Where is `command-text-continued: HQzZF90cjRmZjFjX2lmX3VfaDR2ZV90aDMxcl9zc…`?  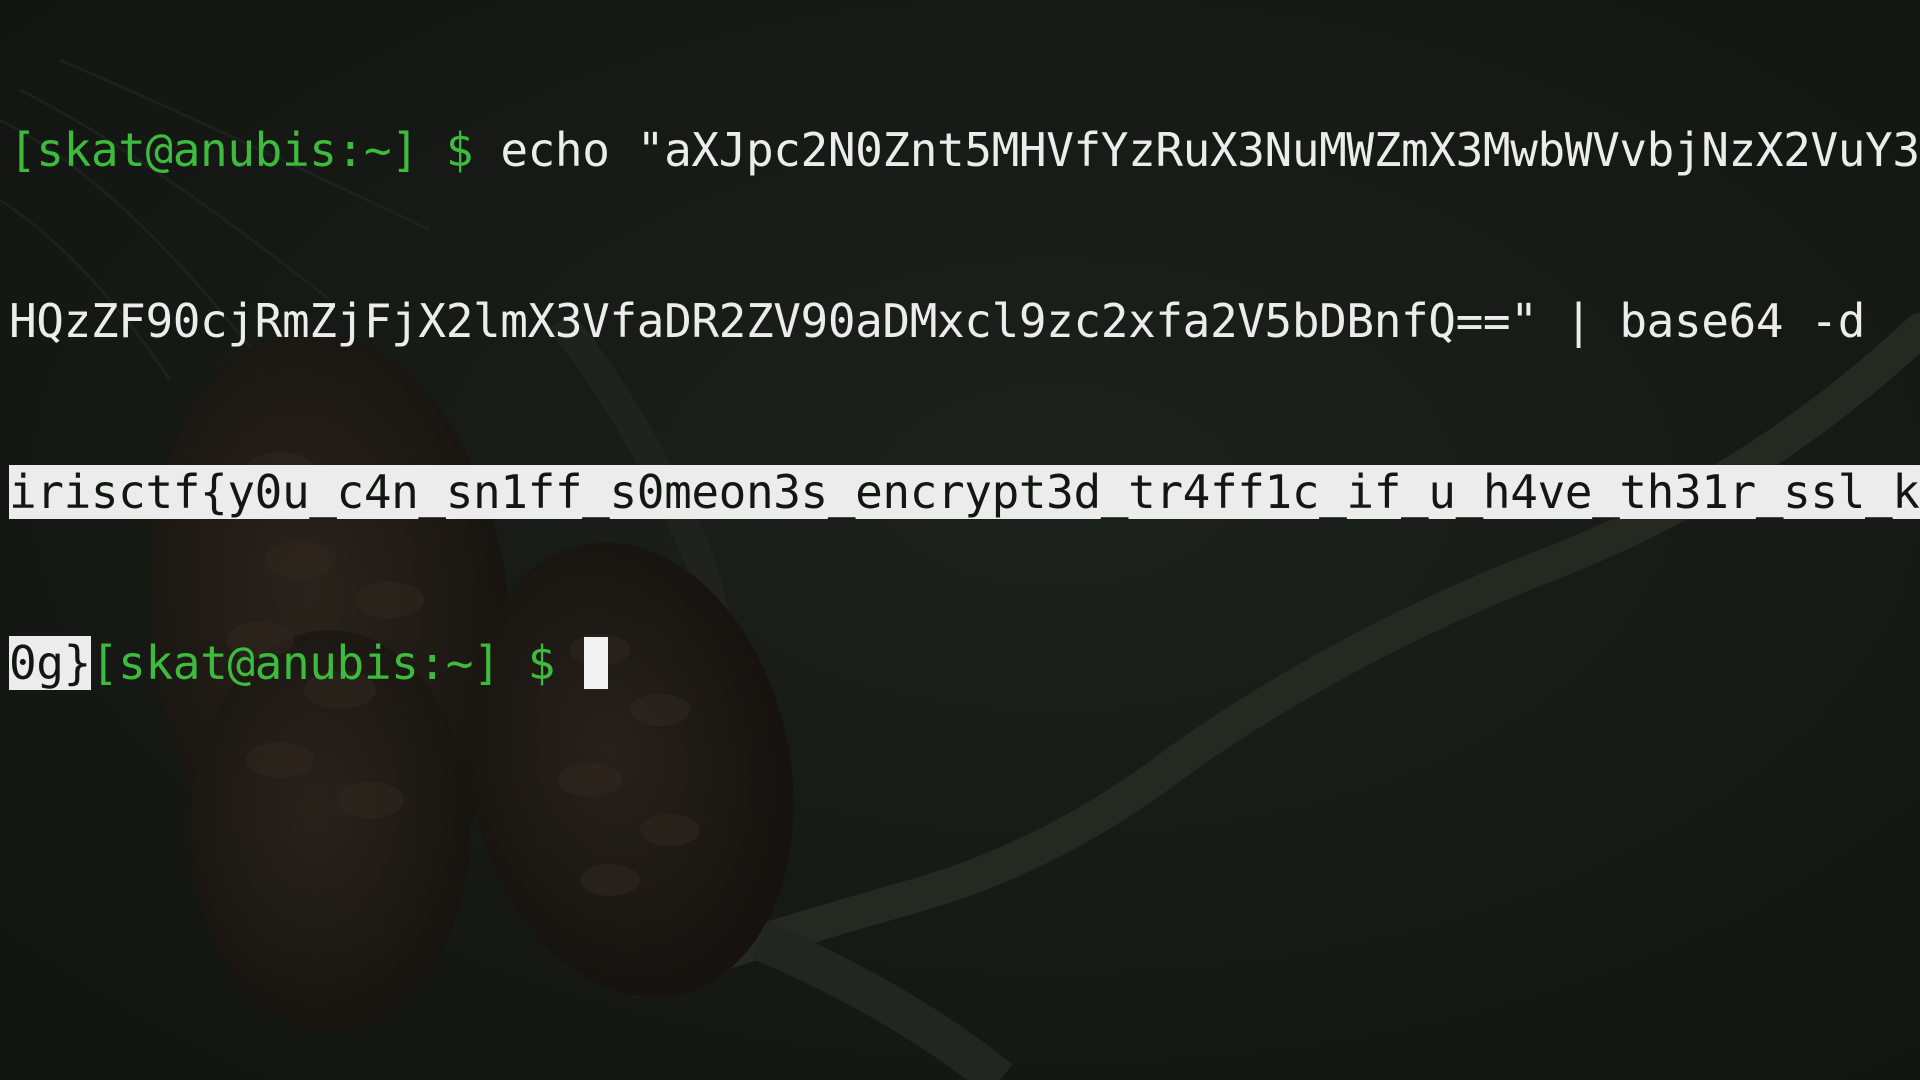
command-text-continued: HQzZF90cjRmZjFjX2lmX3VfaDR2ZV90aDMxcl9zc… is located at coordinates (937, 321).